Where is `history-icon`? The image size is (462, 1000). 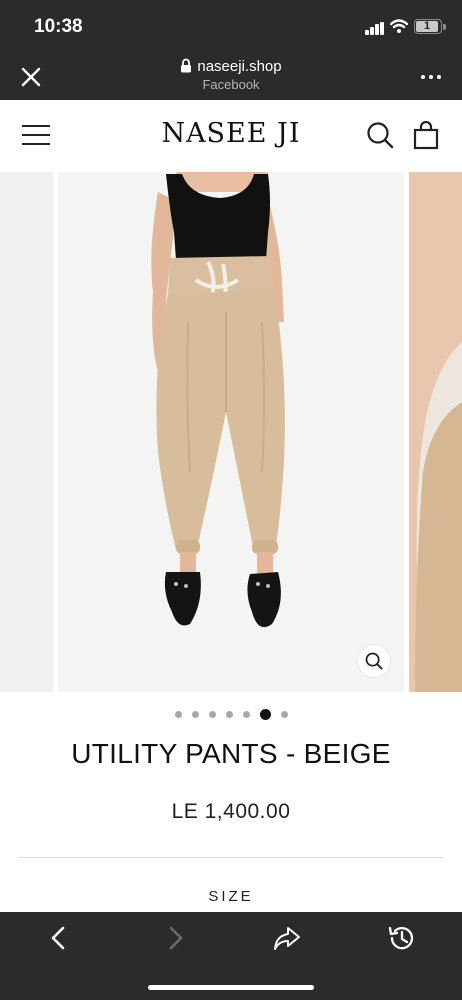
history-icon is located at coordinates (401, 938).